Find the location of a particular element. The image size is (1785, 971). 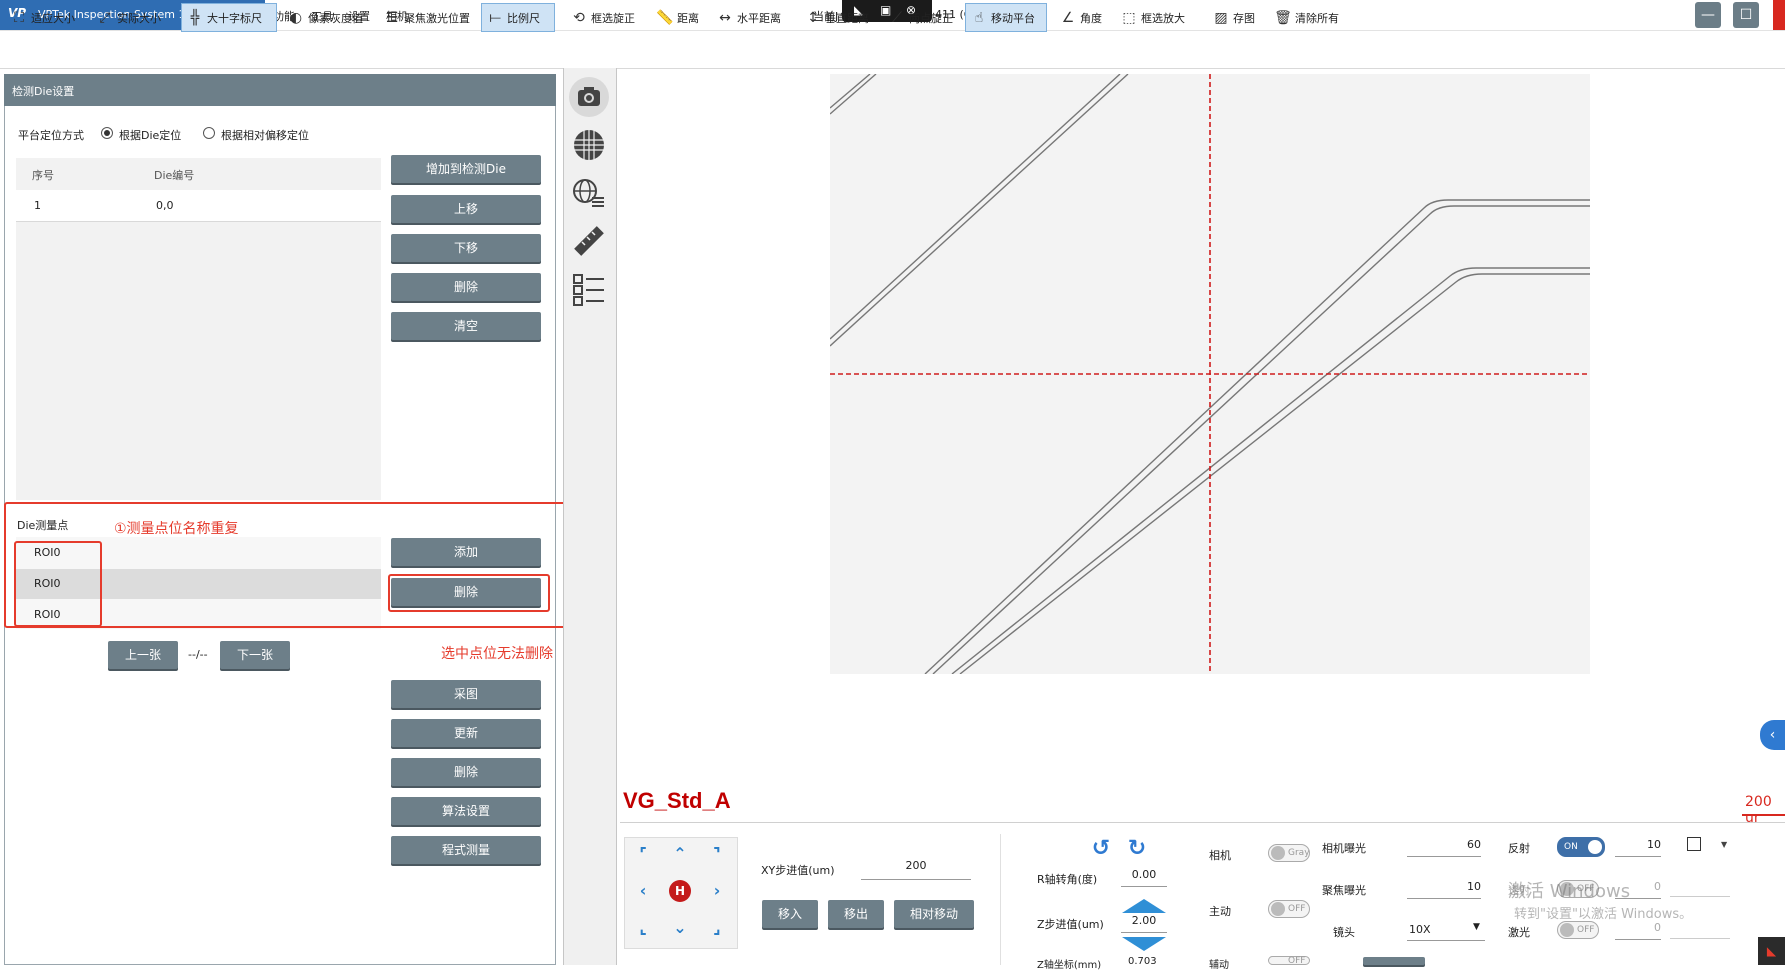

big-crosshair-button: ╬ 大十字标尺 is located at coordinates (229, 17).